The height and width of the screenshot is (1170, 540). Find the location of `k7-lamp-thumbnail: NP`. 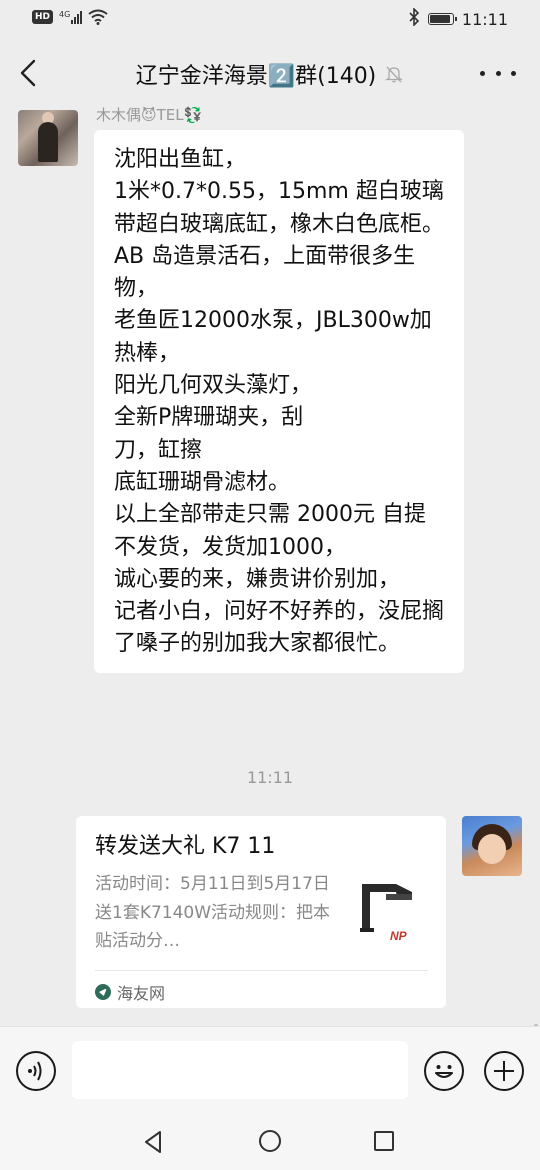

k7-lamp-thumbnail: NP is located at coordinates (386, 913).